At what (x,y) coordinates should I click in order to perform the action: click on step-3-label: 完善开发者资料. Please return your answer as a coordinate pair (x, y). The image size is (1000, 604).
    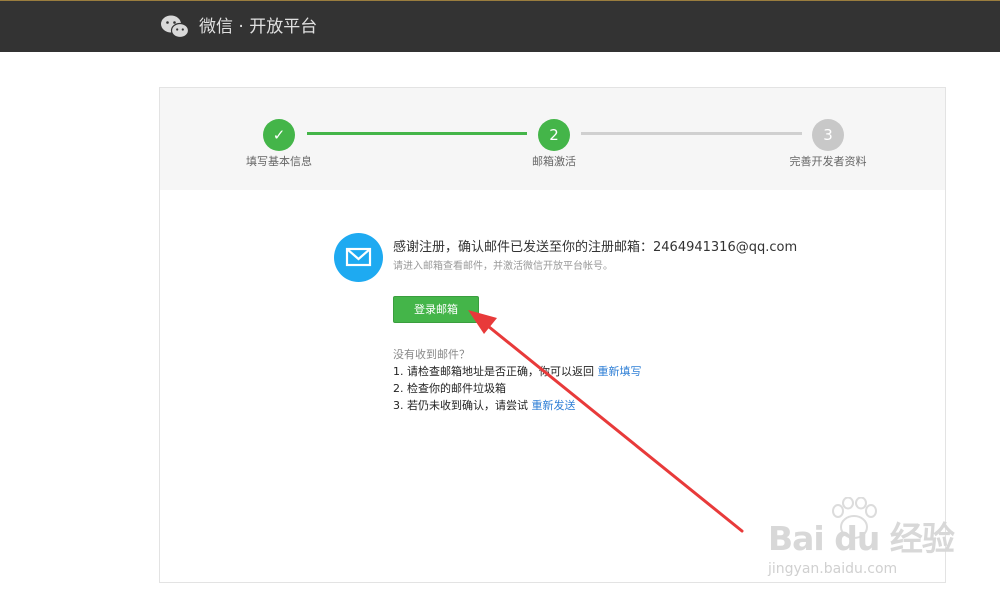
    Looking at the image, I should click on (828, 161).